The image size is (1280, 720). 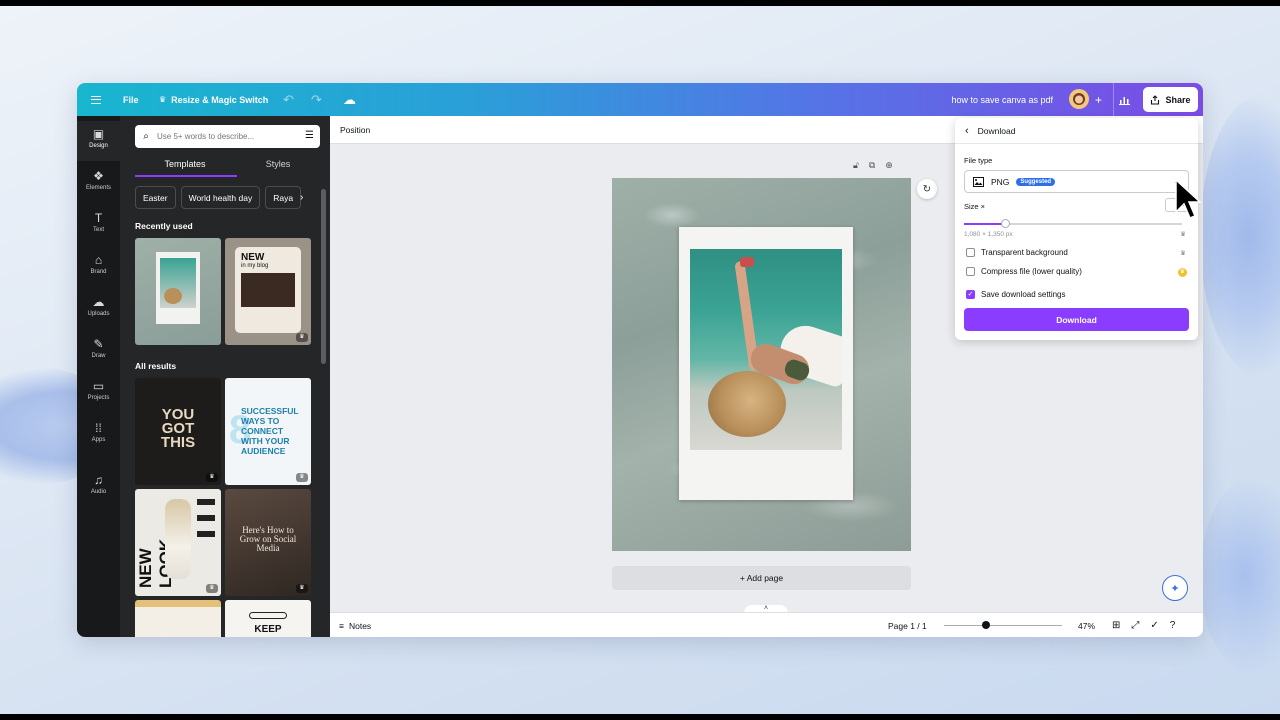 I want to click on rail-item-audio: ♫ Audio, so click(x=98, y=487).